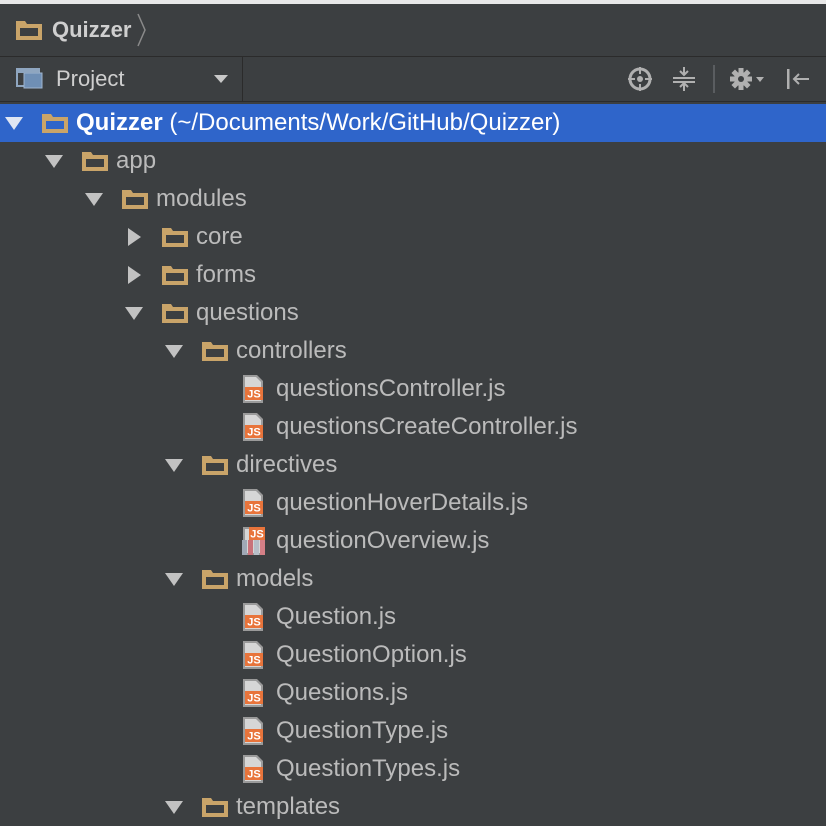 The image size is (826, 826). Describe the element at coordinates (219, 236) in the screenshot. I see `tree-item-label: core` at that location.